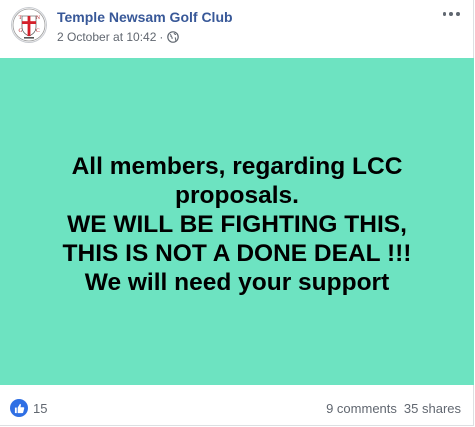 The height and width of the screenshot is (427, 475). Describe the element at coordinates (237, 195) in the screenshot. I see `banner-line-2: proposals.` at that location.